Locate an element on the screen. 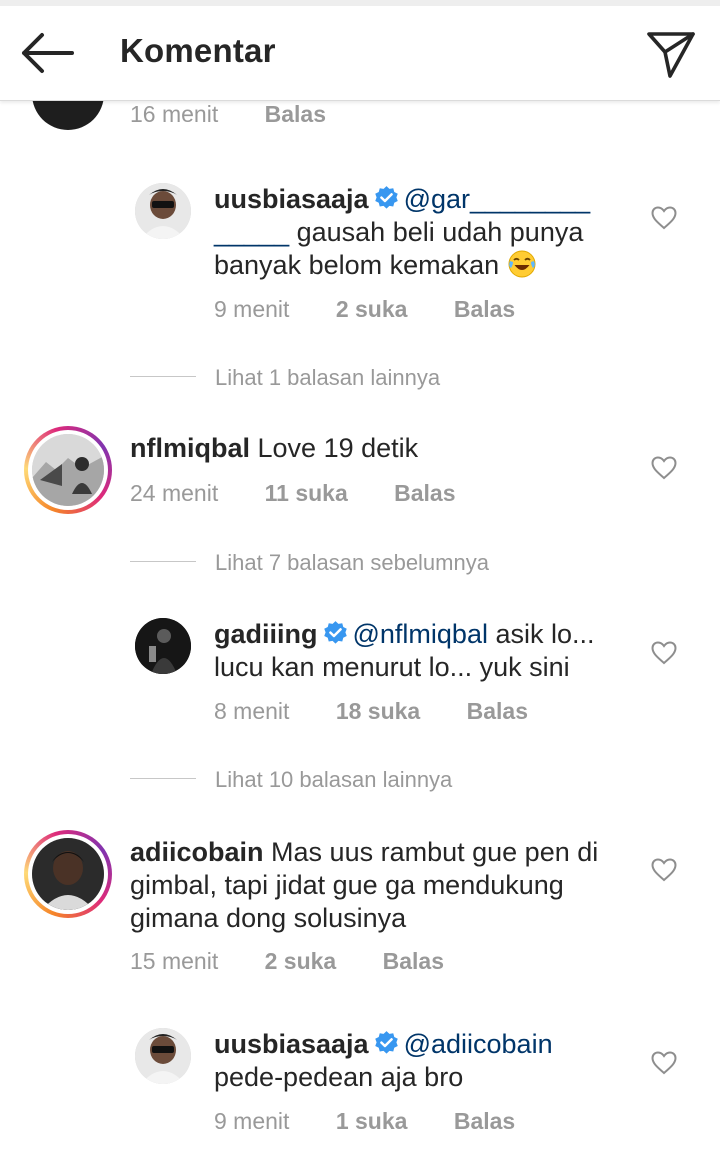 This screenshot has height=1154, width=720. comment-username: adiicobain is located at coordinates (197, 852).